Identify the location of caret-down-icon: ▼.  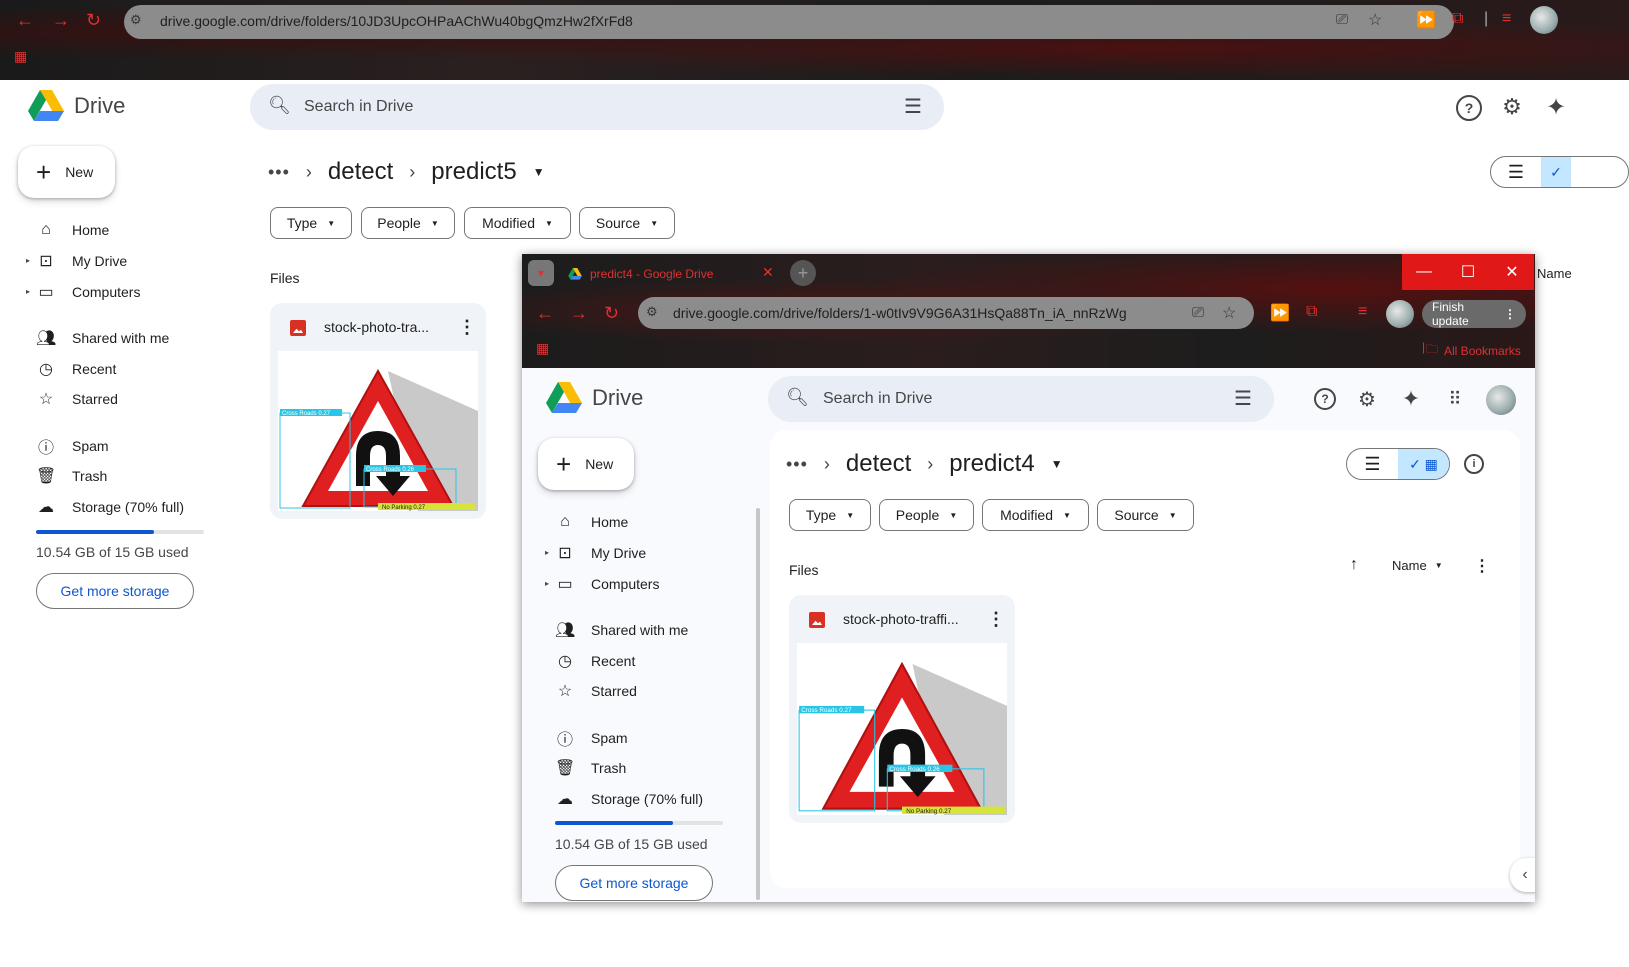
(1057, 464).